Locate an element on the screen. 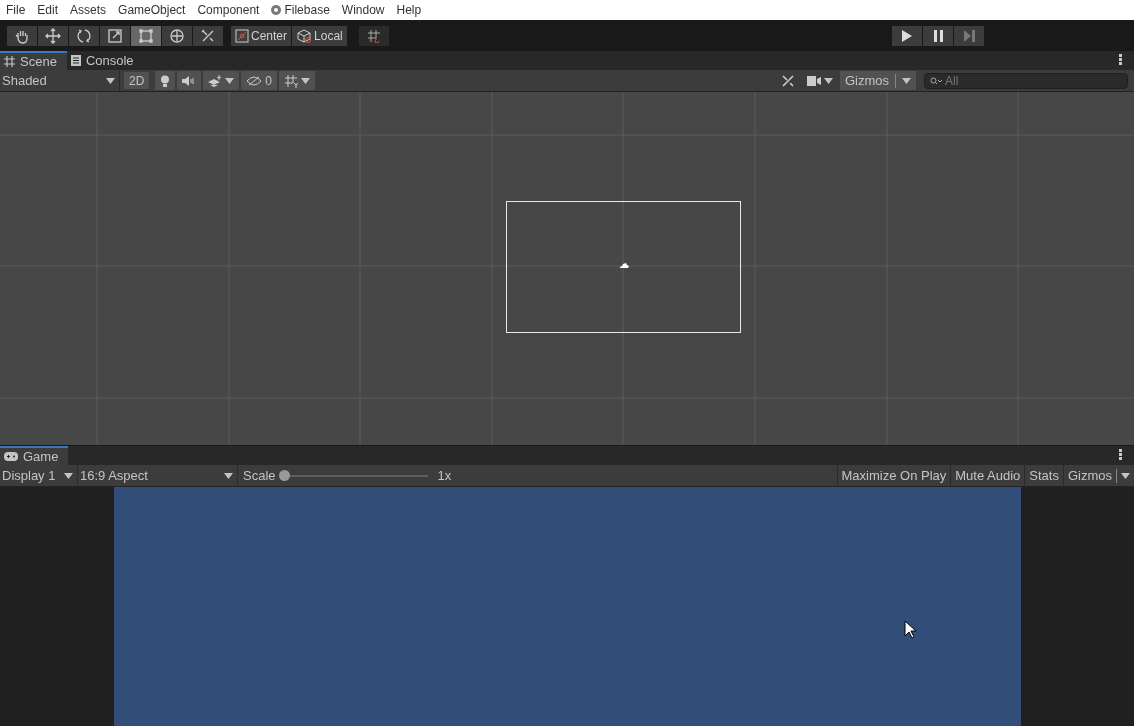 The image size is (1134, 726). grid-dropdown is located at coordinates (297, 80).